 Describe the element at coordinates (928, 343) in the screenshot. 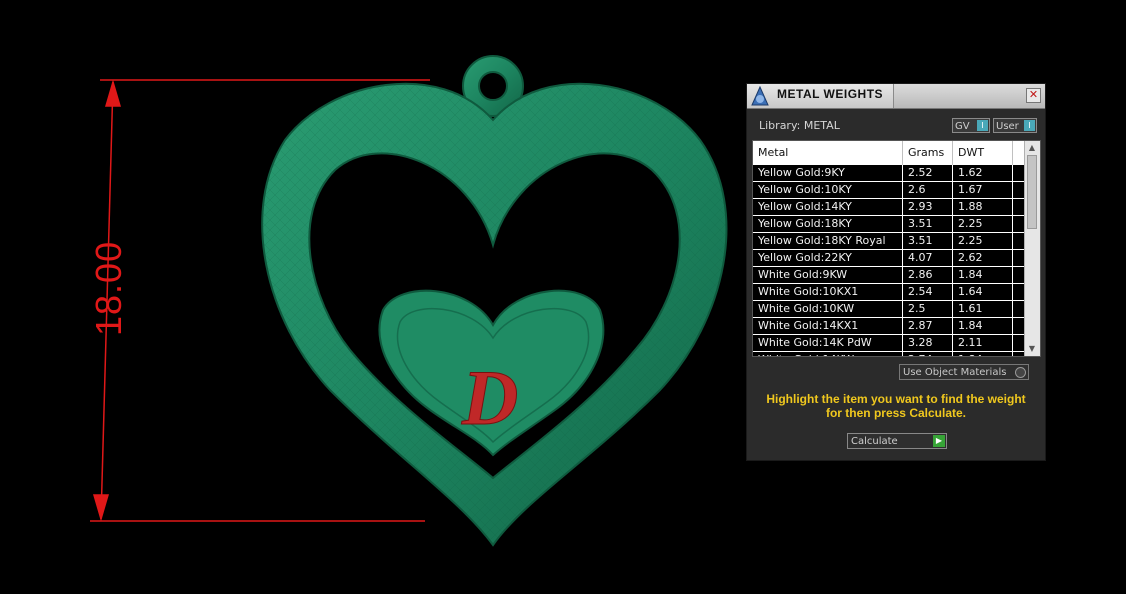

I see `grams-cell: 3.28` at that location.